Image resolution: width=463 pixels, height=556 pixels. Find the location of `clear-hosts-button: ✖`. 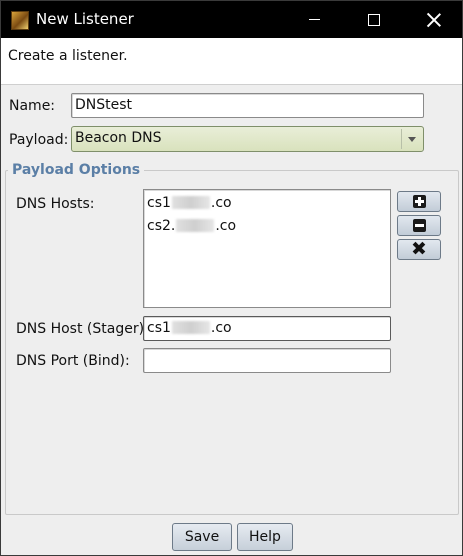

clear-hosts-button: ✖ is located at coordinates (419, 249).